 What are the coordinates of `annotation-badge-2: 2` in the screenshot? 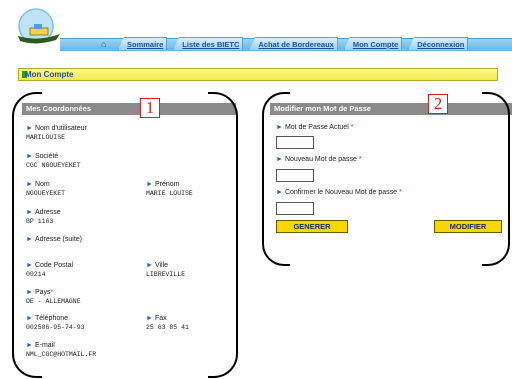 It's located at (438, 104).